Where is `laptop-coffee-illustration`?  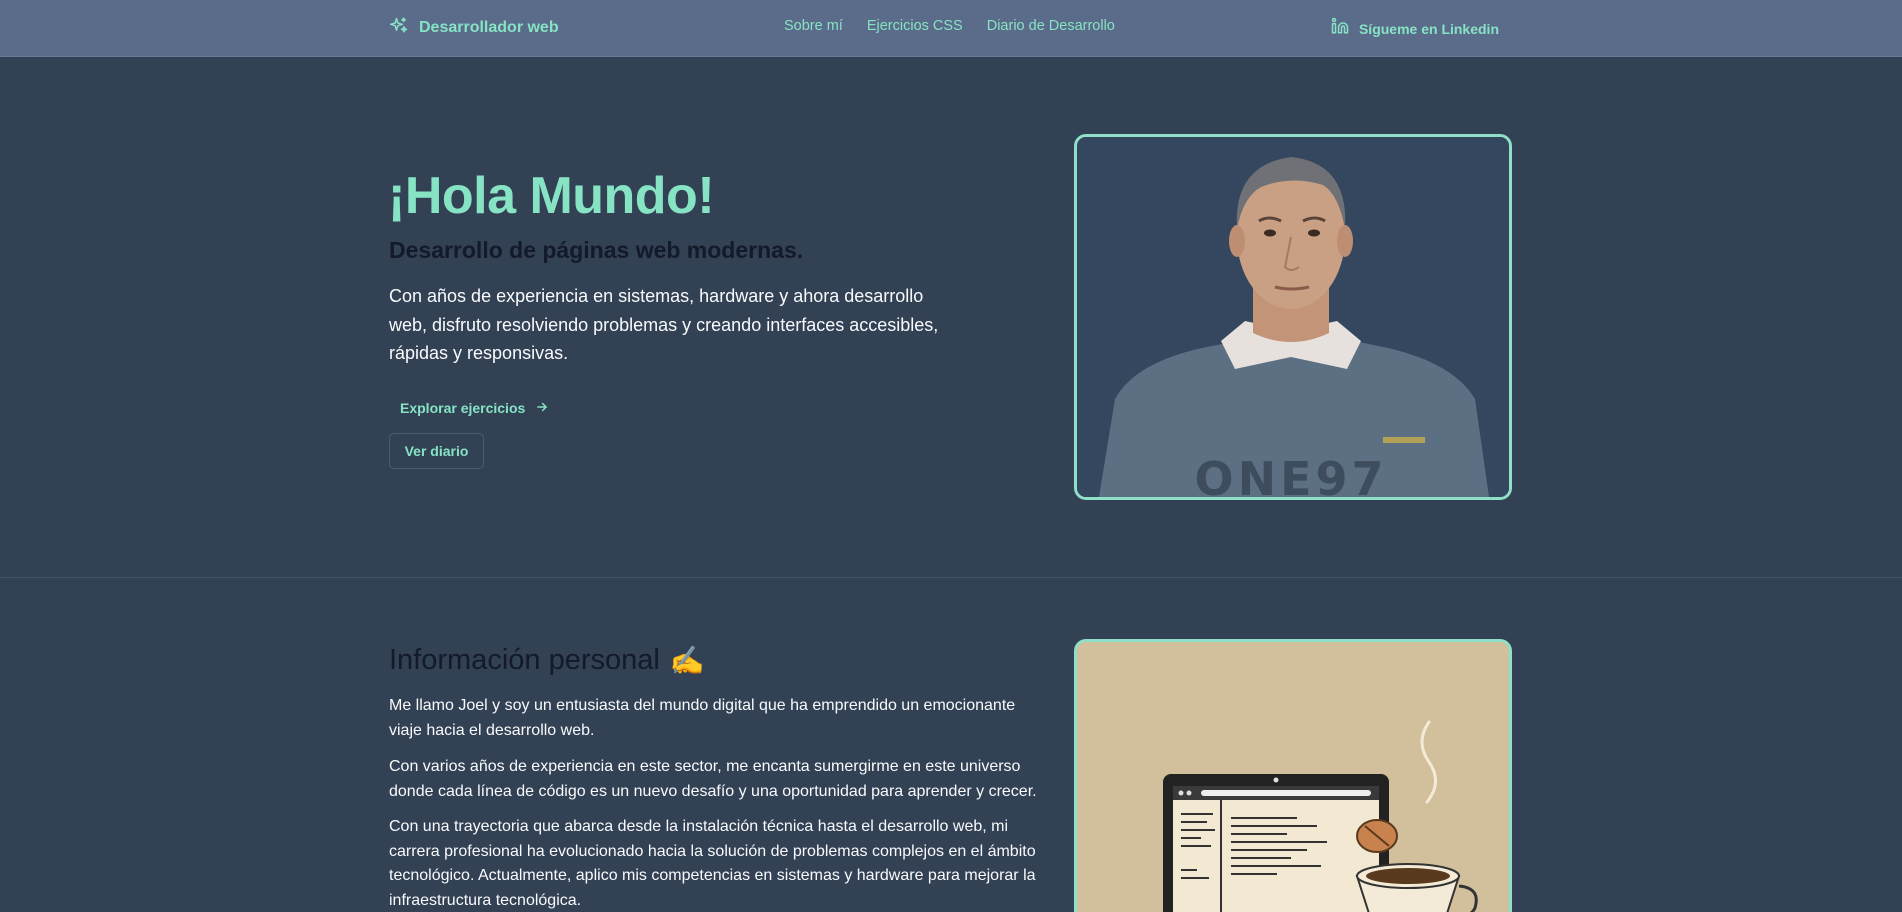 laptop-coffee-illustration is located at coordinates (1293, 775).